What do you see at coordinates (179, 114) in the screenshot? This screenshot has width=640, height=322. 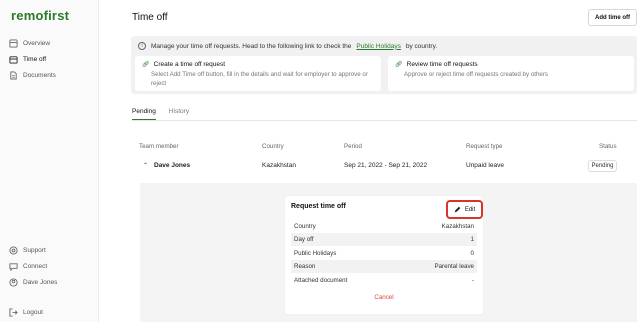 I see `tab-history: History` at bounding box center [179, 114].